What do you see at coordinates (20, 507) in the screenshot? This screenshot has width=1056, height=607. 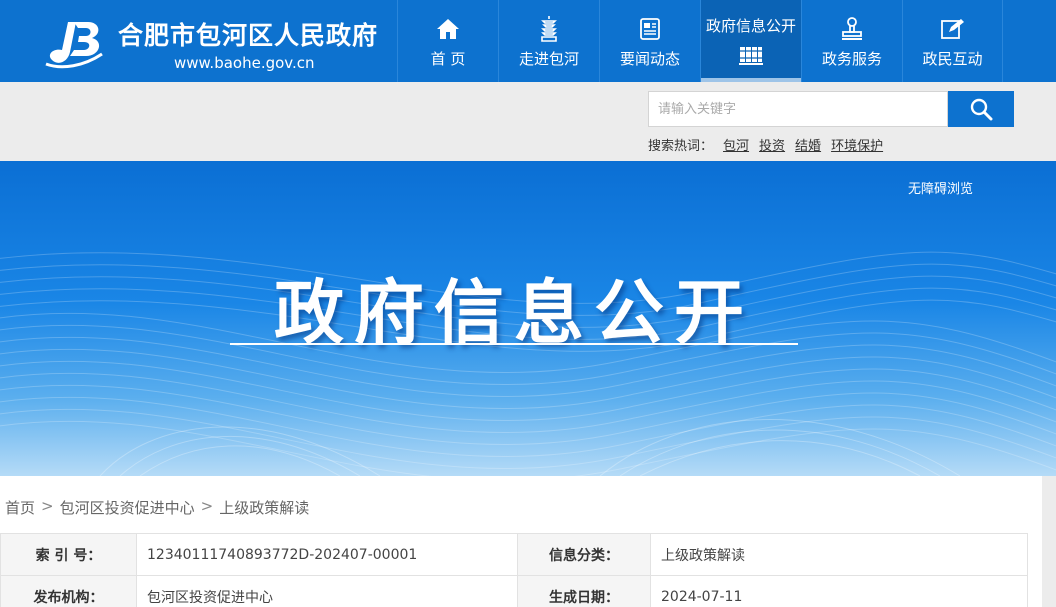 I see `breadcrumb-home: 首页` at bounding box center [20, 507].